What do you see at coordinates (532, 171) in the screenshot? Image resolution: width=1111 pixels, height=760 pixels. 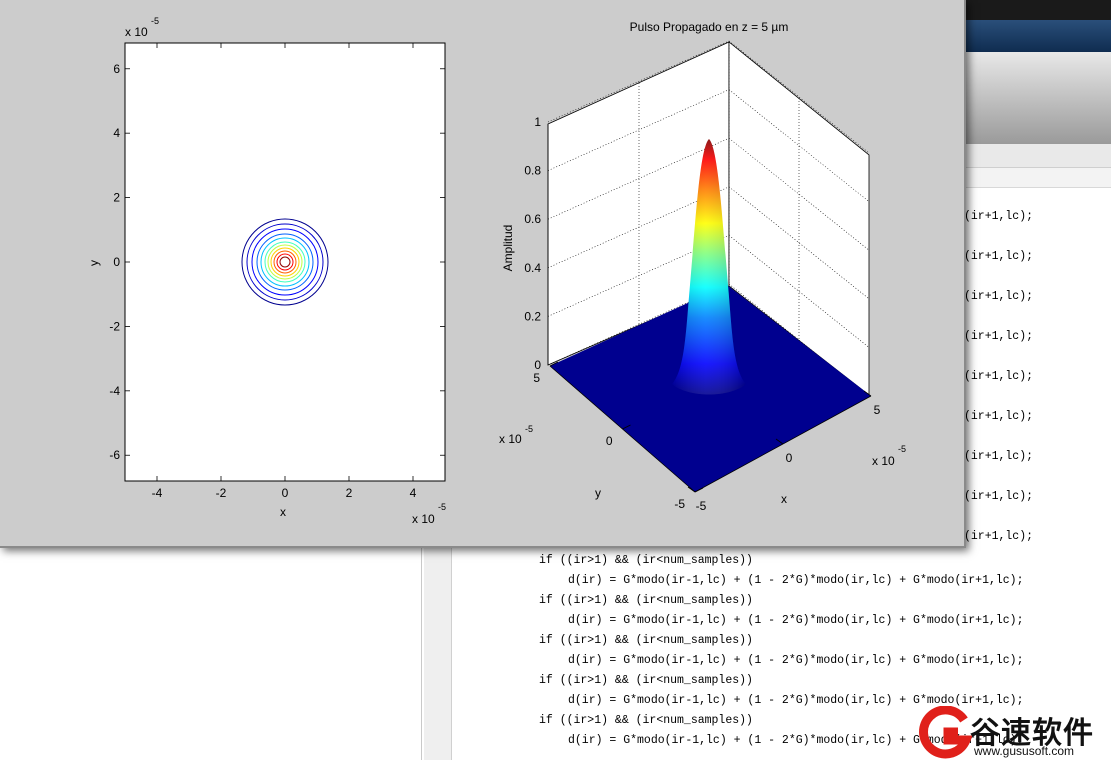 I see `surface-z-tick-label: 0.8` at bounding box center [532, 171].